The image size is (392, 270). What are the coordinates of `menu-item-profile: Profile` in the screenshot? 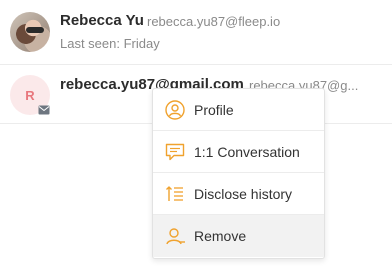 It's located at (238, 110).